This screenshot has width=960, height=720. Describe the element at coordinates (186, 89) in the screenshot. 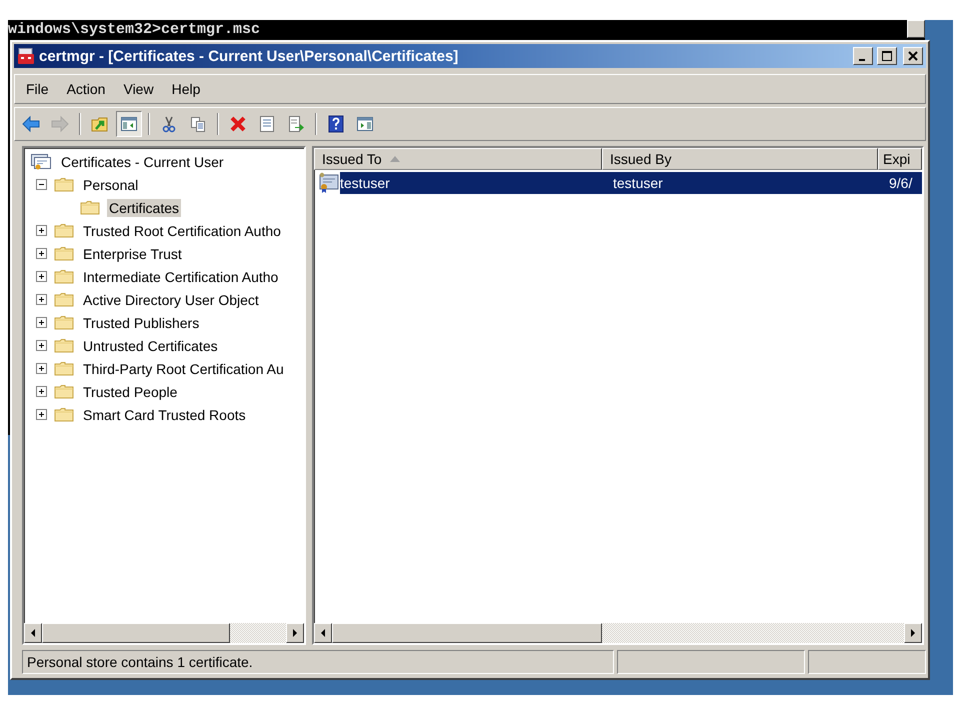

I see `menu-item: Help` at that location.